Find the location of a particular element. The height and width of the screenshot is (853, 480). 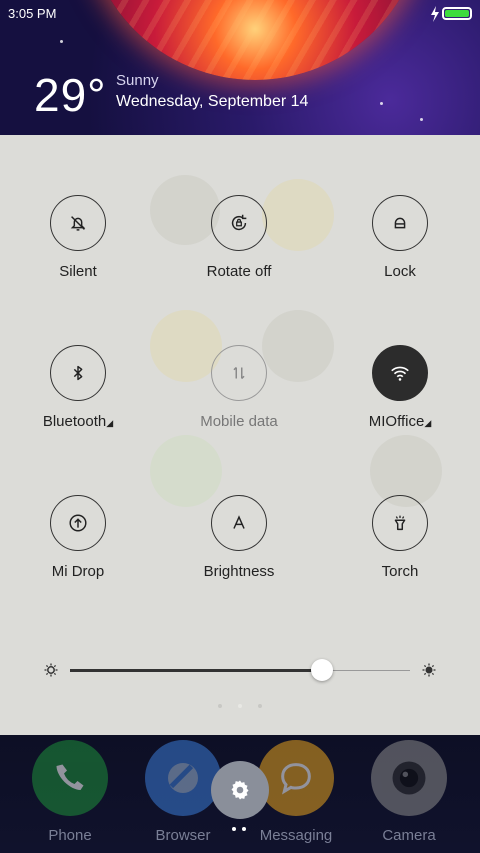

settings-button is located at coordinates (240, 790).